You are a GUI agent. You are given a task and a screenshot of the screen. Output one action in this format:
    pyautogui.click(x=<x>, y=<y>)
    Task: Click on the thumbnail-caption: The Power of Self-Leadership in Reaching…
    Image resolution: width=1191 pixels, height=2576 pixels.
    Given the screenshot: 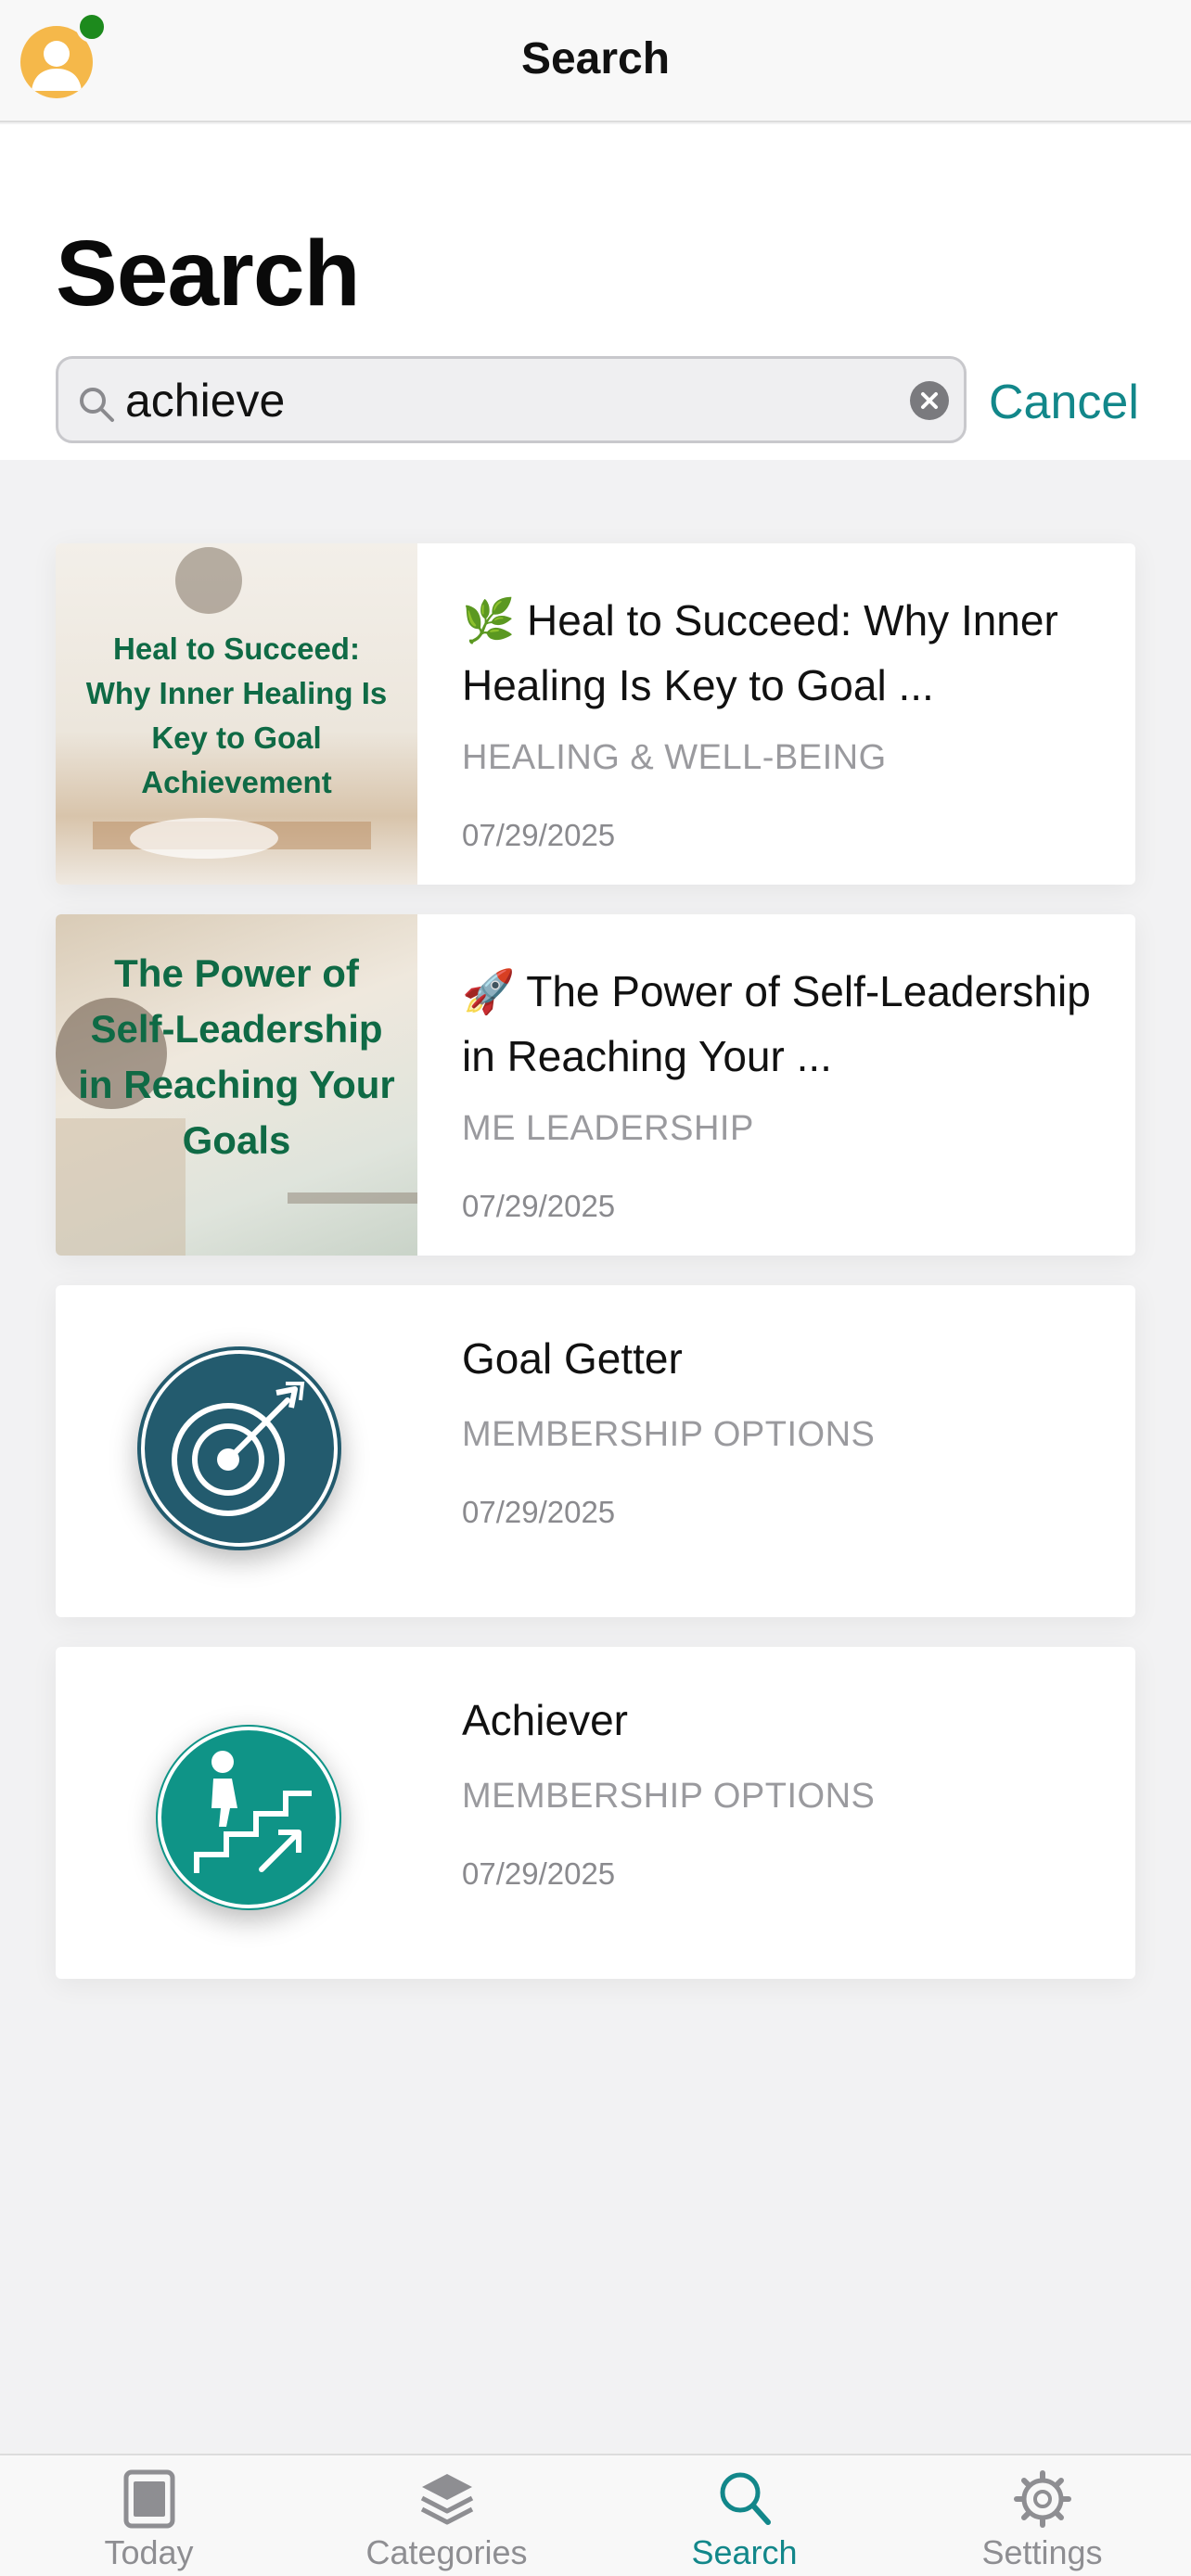 What is the action you would take?
    pyautogui.click(x=236, y=1056)
    